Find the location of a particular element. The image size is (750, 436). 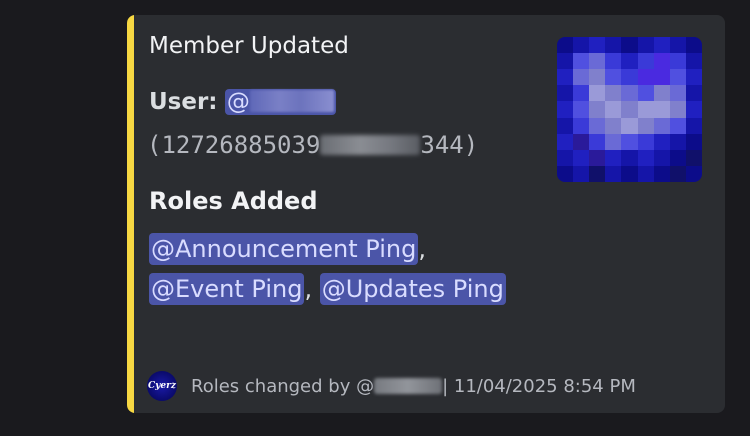

user-id: (12726885039 344) is located at coordinates (312, 145).